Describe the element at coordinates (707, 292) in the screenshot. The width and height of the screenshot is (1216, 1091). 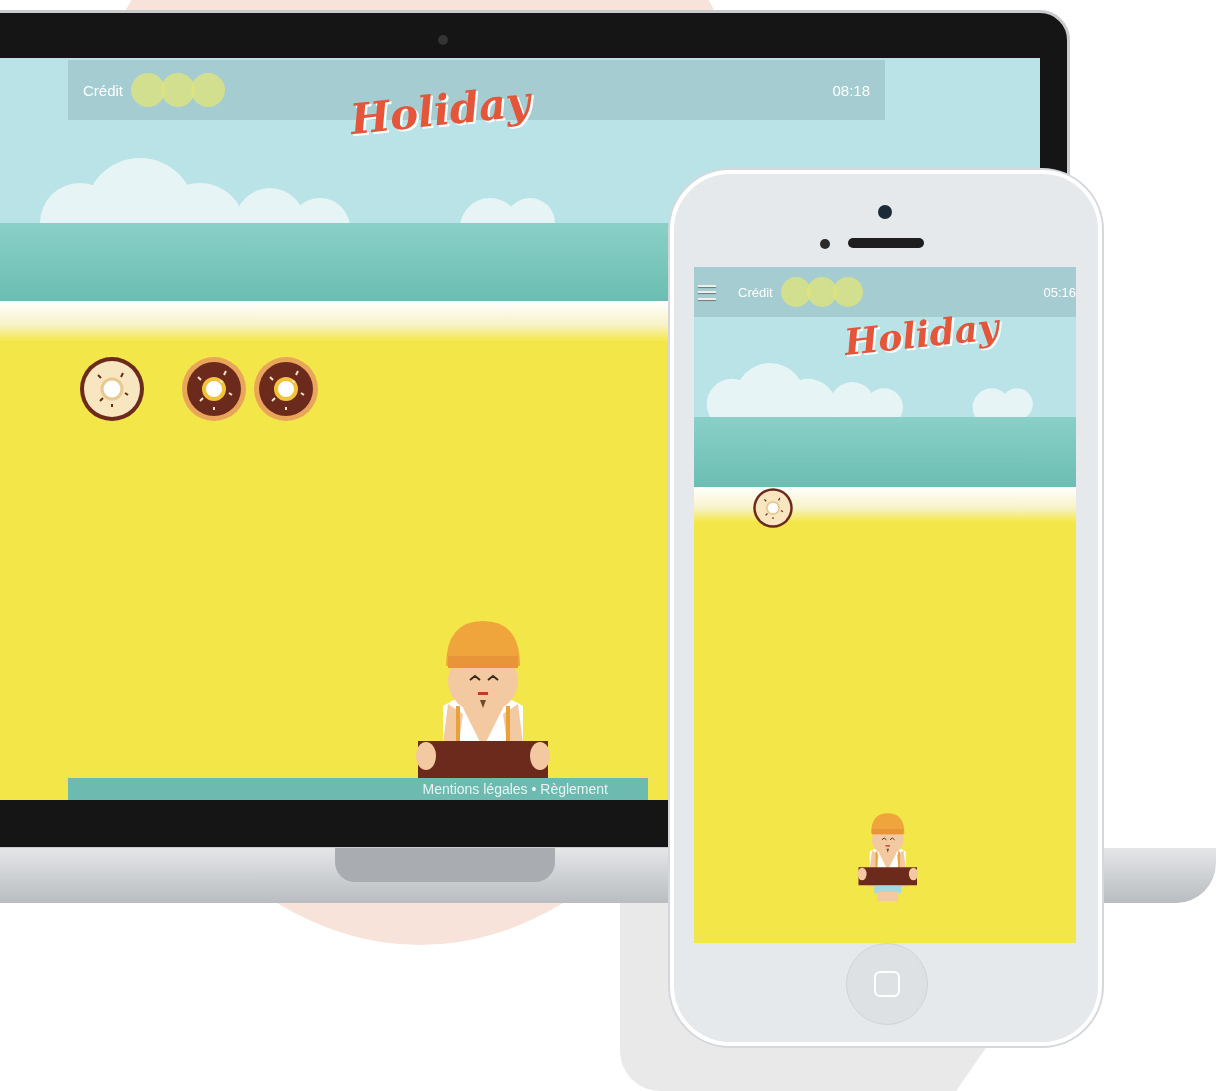
I see `menu-icon` at that location.